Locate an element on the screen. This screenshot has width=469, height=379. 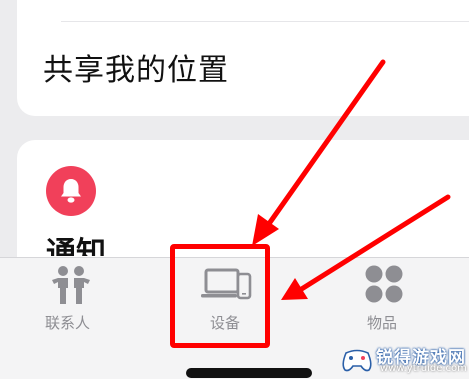
arrow-line-lower is located at coordinates (374, 243).